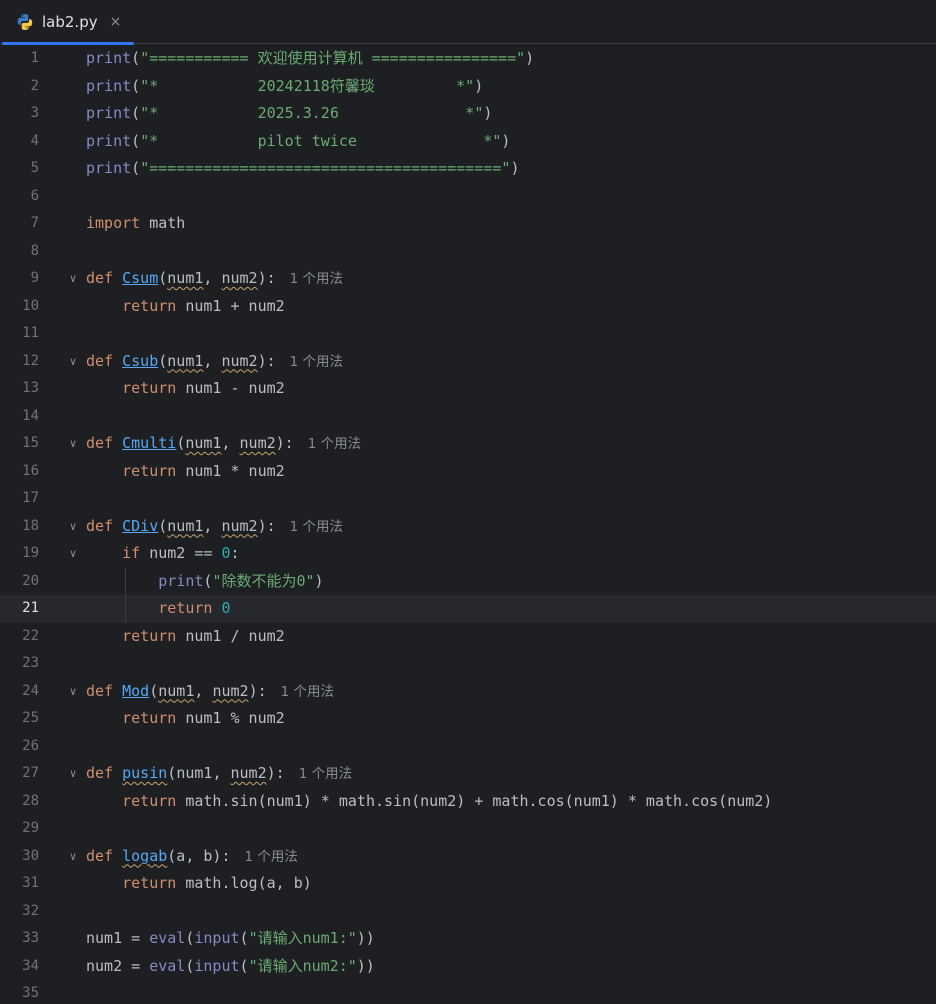  I want to click on code-line: 7 import math, so click(468, 224).